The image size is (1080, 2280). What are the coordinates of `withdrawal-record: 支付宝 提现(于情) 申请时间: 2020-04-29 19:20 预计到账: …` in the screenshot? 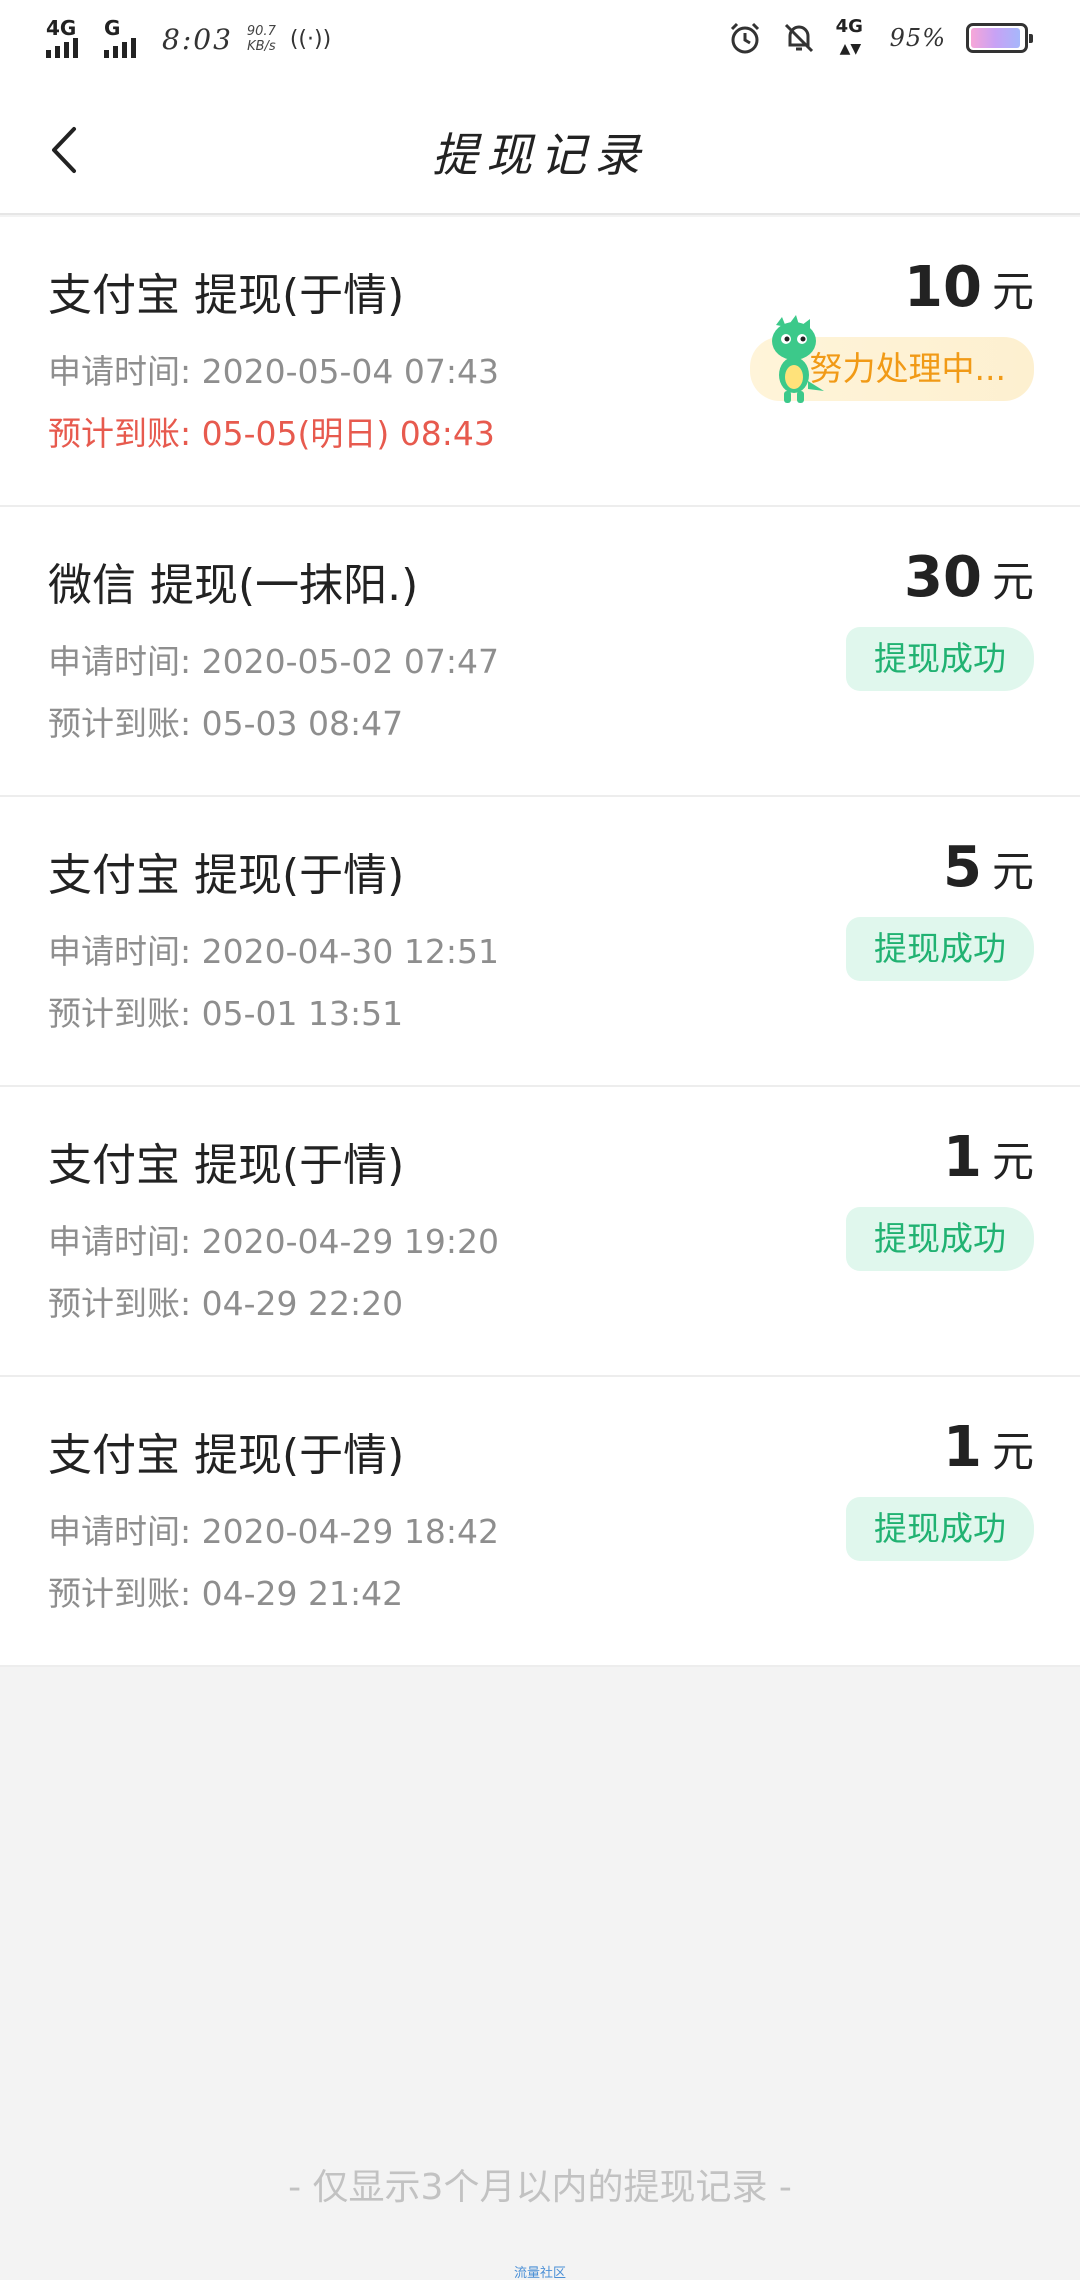 It's located at (540, 1232).